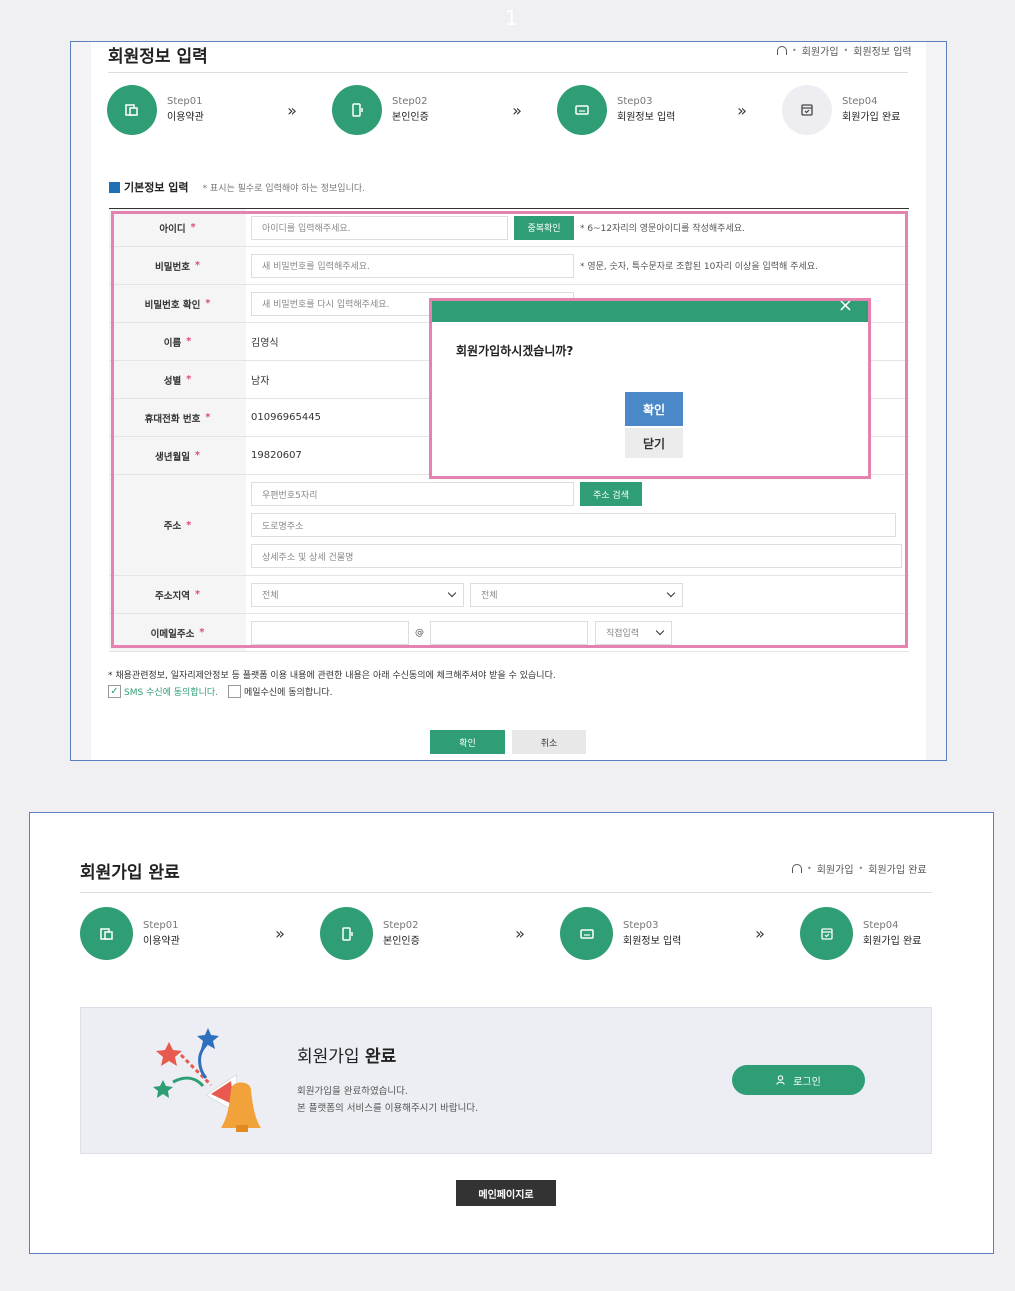 The image size is (1015, 1291). Describe the element at coordinates (160, 933) in the screenshot. I see `step-1: Step01 이용약관` at that location.